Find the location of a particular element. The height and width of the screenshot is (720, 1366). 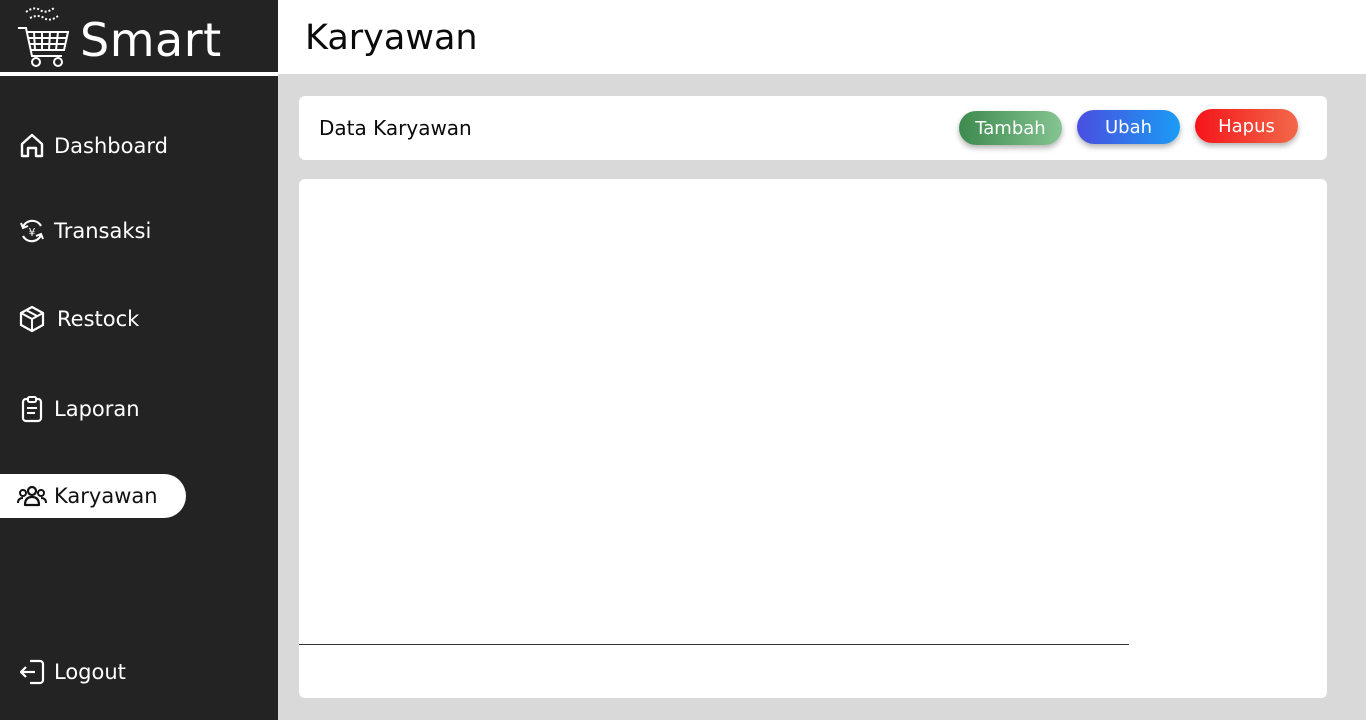

box-icon is located at coordinates (32, 319).